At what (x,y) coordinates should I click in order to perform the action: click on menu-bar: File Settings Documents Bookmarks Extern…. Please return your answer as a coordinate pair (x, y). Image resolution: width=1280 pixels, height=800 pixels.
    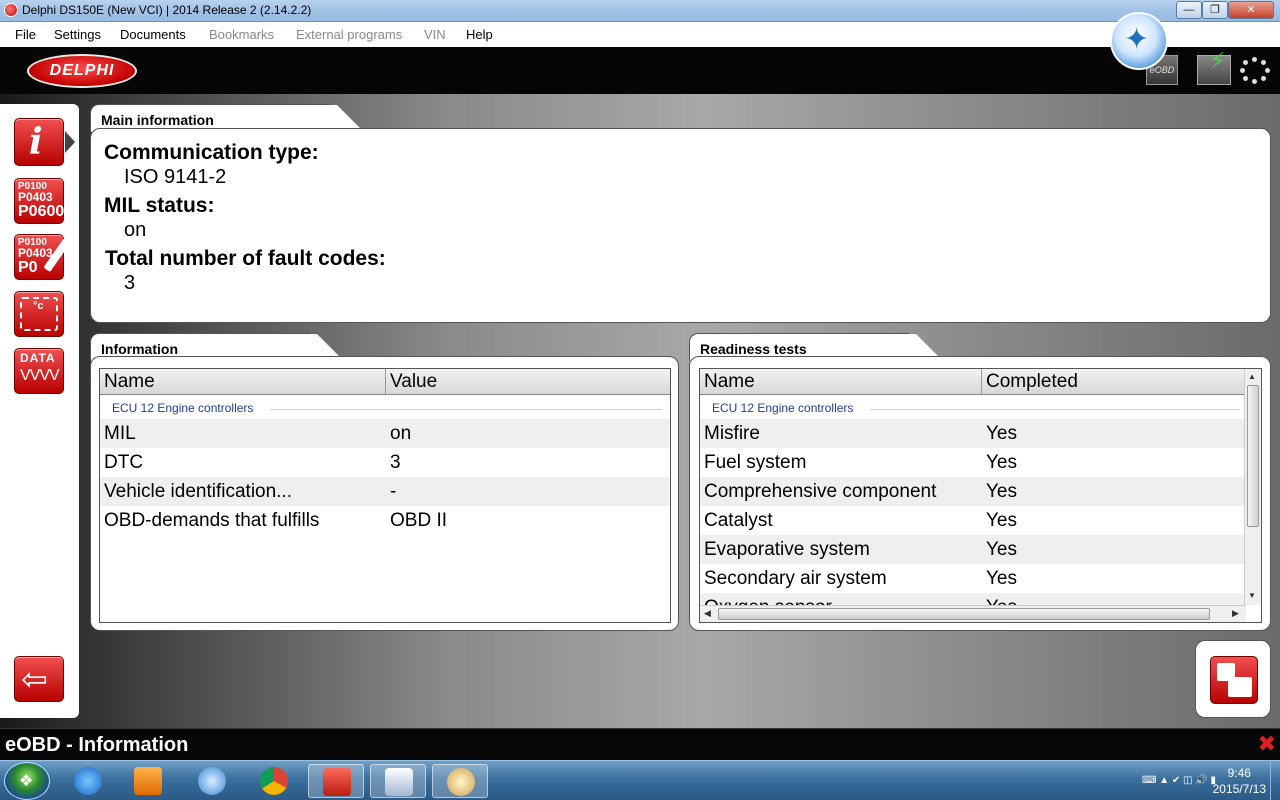
    Looking at the image, I should click on (640, 34).